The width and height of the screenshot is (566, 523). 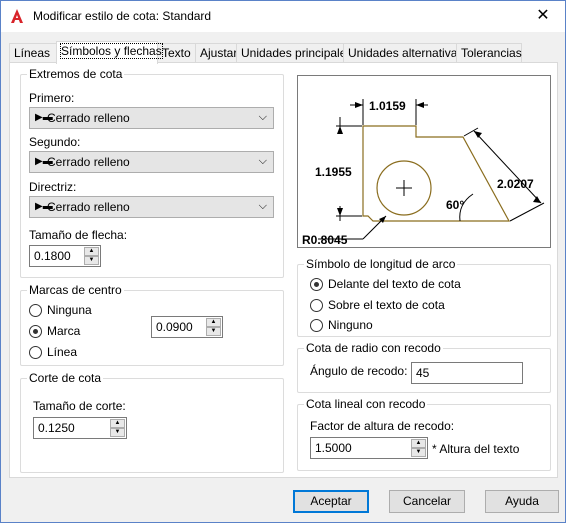 I want to click on first-arrow-label: Primero:, so click(x=52, y=98).